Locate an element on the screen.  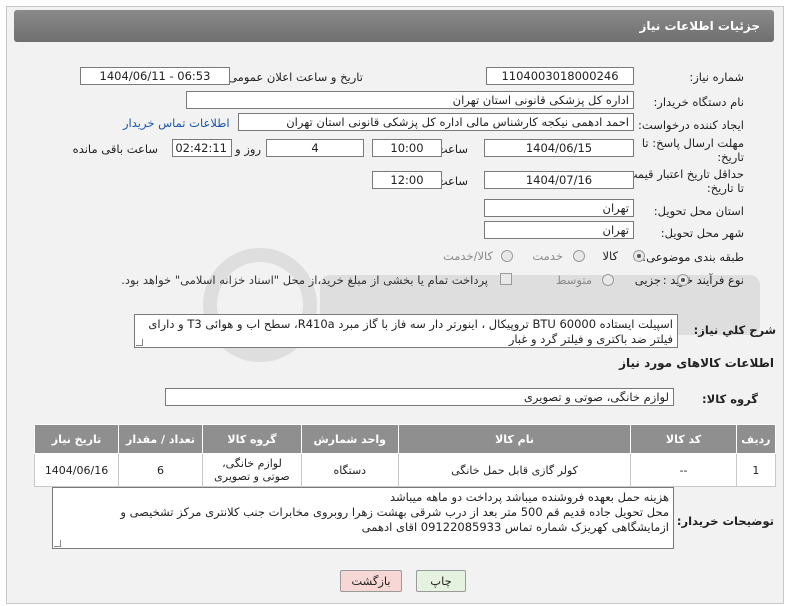
announce-field: 1404/06/11 - 06:53 is located at coordinates (155, 76).